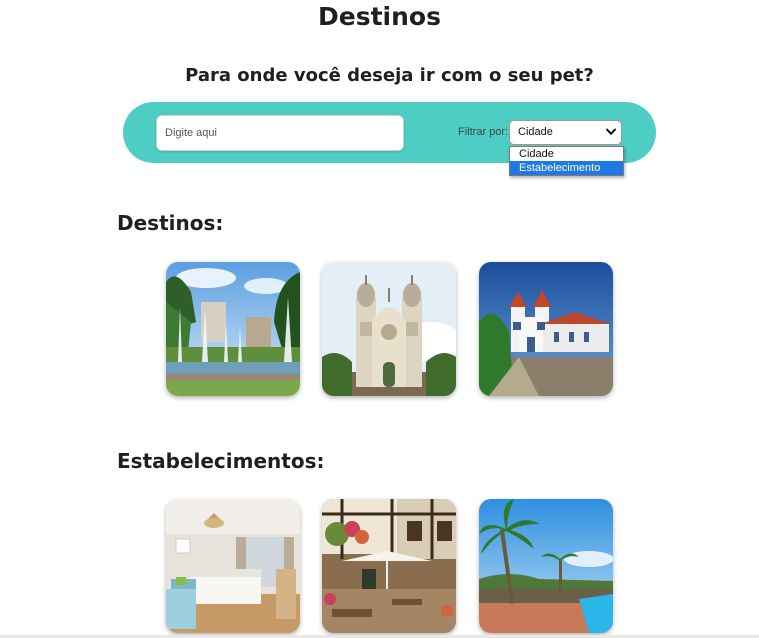  I want to click on page-title: Destinos, so click(379, 16).